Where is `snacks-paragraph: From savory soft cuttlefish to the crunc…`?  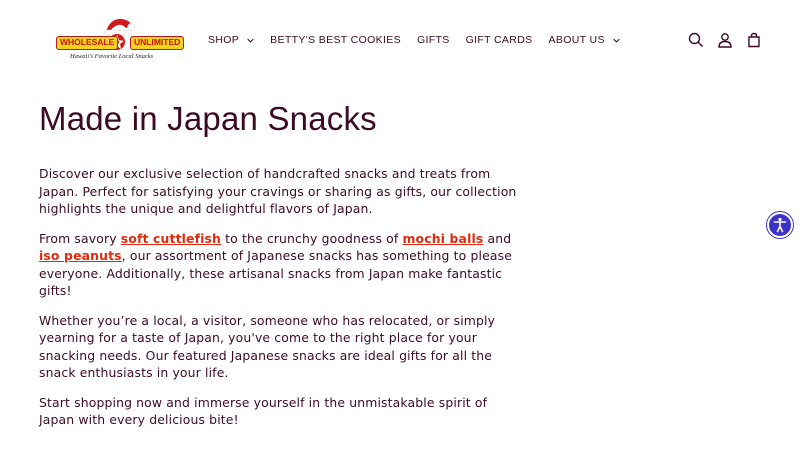 snacks-paragraph: From savory soft cuttlefish to the crunc… is located at coordinates (281, 265).